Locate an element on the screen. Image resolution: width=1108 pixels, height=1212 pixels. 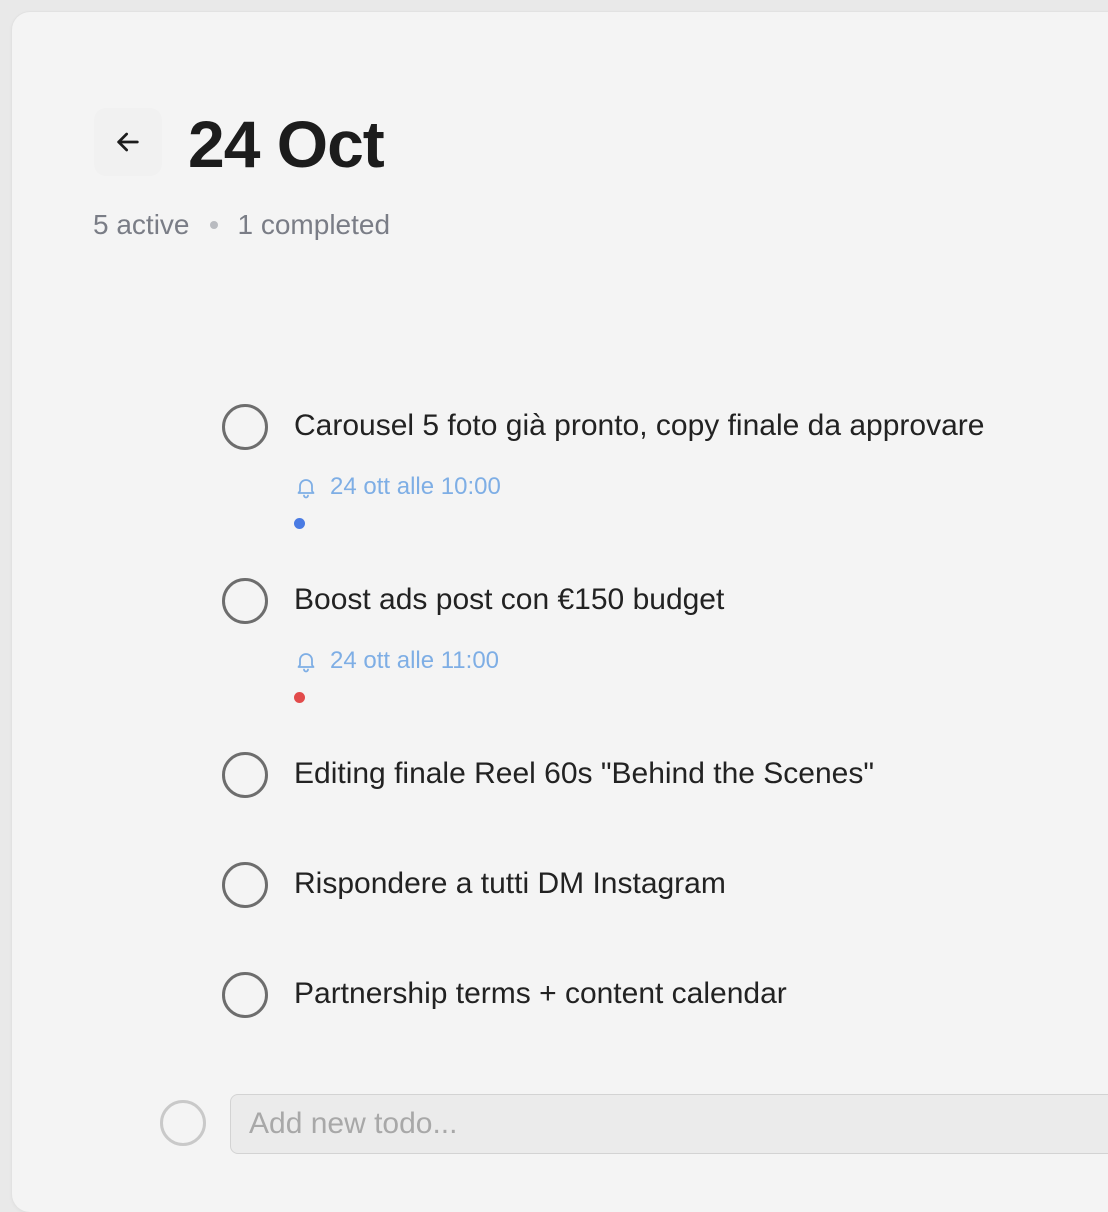
separator-dot is located at coordinates (213, 225).